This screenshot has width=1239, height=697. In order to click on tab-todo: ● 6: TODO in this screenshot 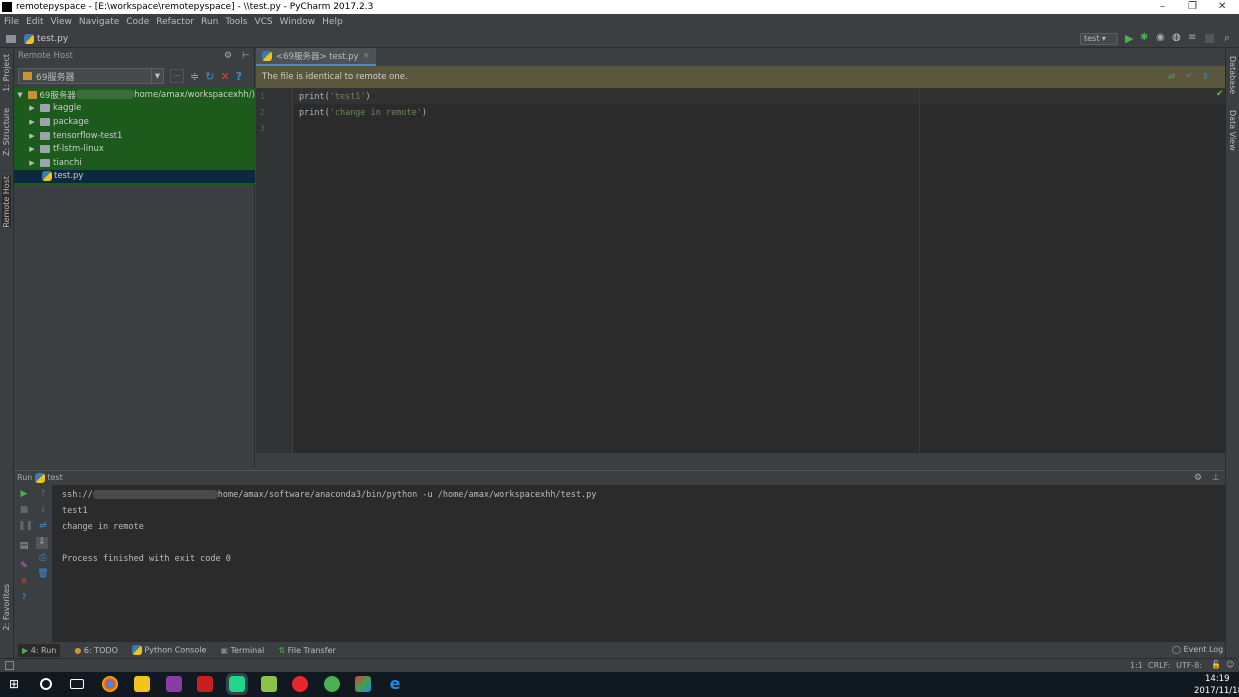, I will do `click(96, 650)`.